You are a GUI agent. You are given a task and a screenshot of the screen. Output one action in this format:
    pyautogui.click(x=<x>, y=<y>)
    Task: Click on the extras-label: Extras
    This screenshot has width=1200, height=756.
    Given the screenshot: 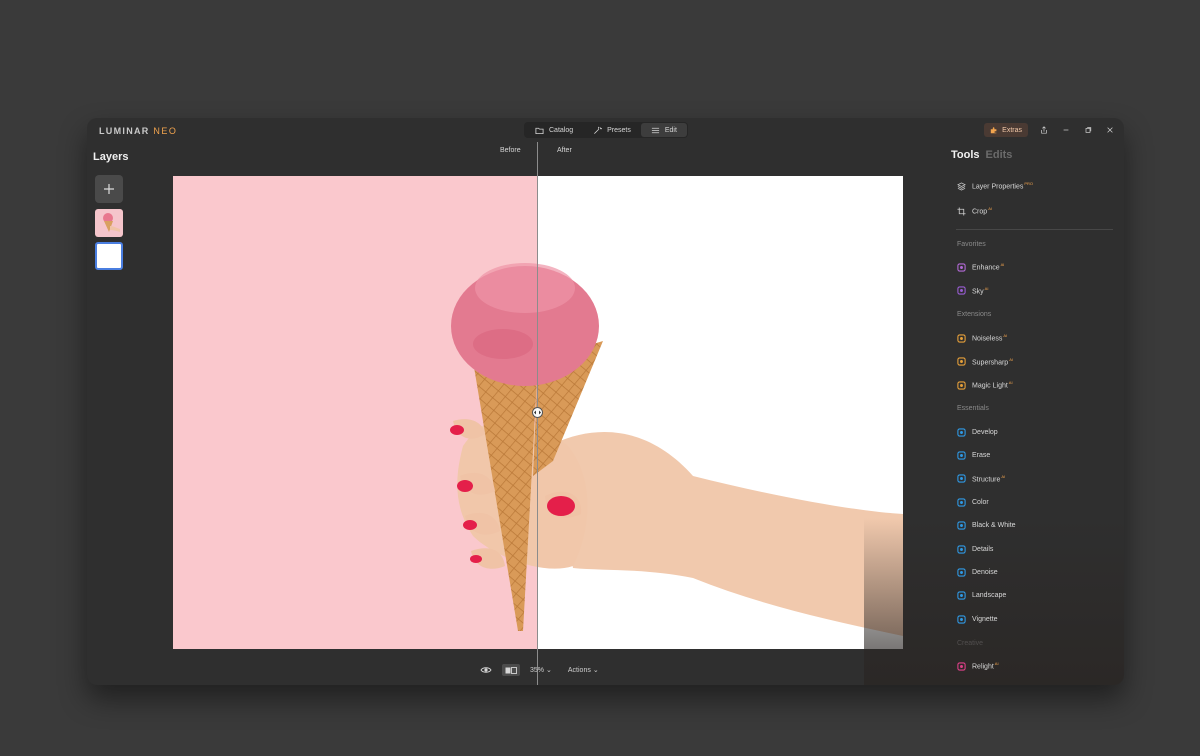 What is the action you would take?
    pyautogui.click(x=1012, y=130)
    